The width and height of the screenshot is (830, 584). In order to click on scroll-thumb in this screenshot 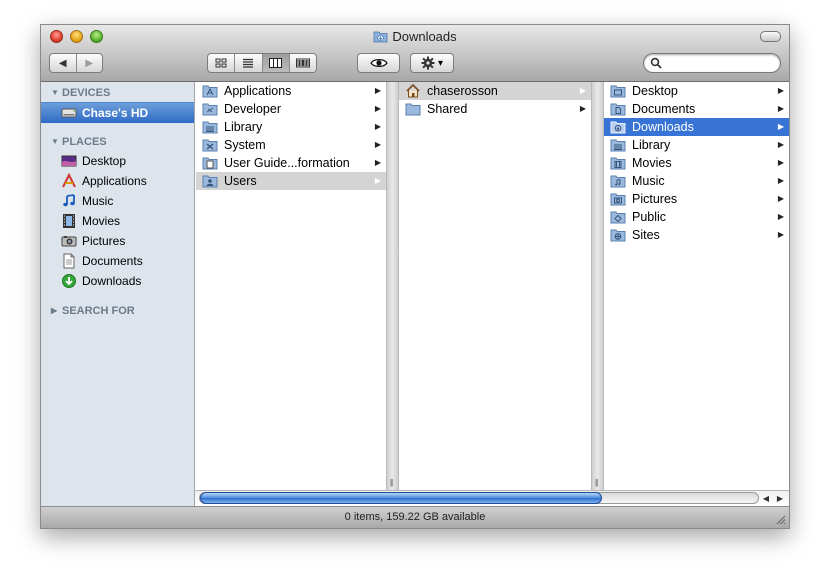, I will do `click(401, 498)`.